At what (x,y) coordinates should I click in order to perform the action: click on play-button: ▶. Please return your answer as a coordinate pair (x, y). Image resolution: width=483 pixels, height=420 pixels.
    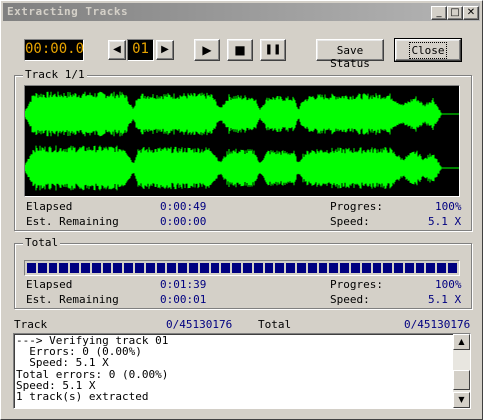
    Looking at the image, I should click on (207, 50).